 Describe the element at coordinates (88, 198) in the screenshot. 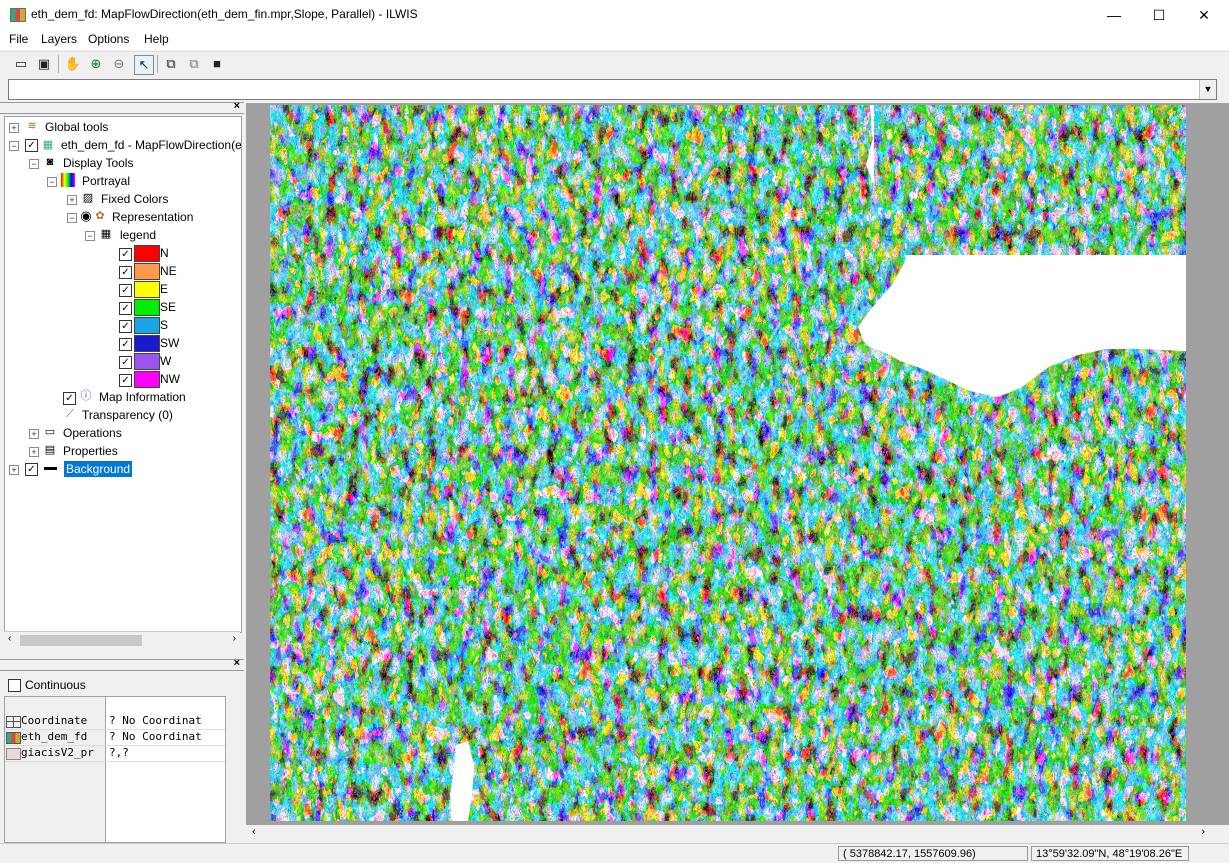

I see `fixed-colors-icon: ▨` at that location.